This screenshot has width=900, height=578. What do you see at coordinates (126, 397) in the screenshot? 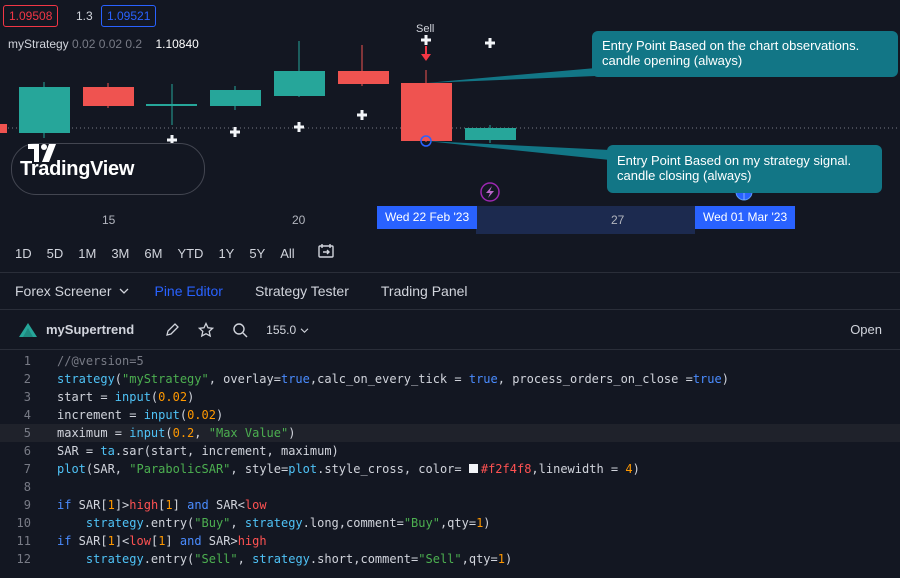
I see `code-text: start = input(0.02)` at bounding box center [126, 397].